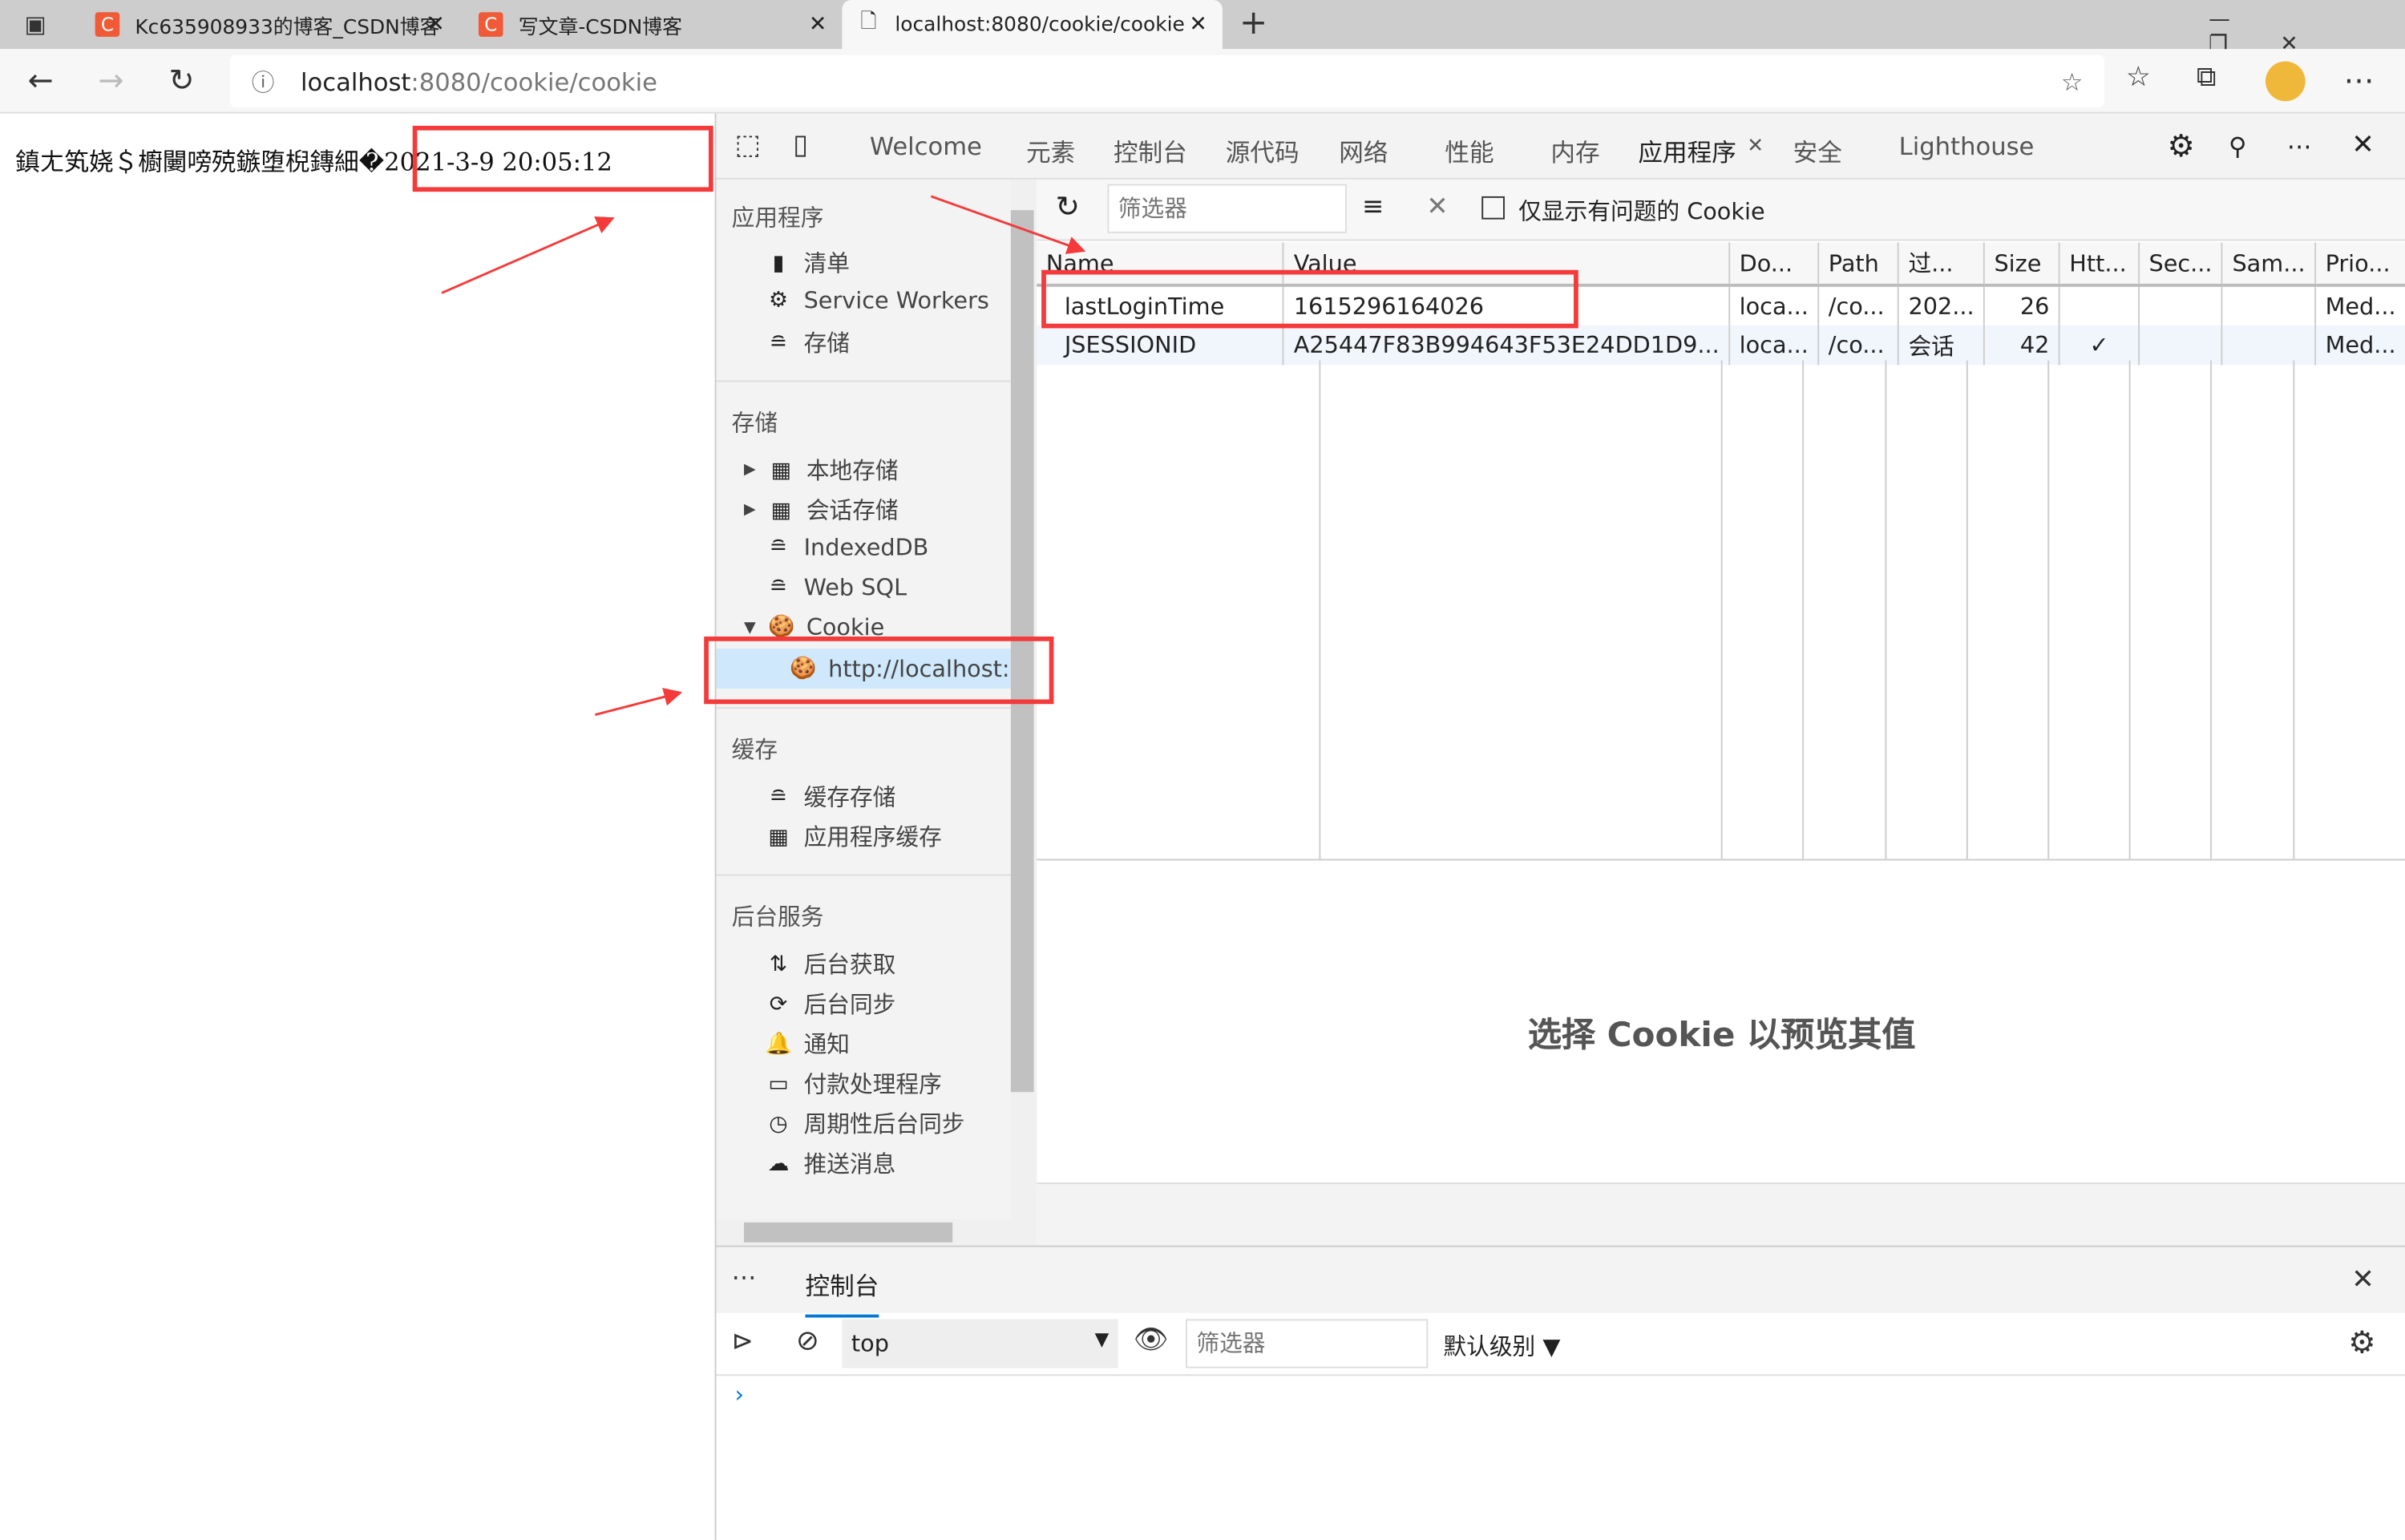  What do you see at coordinates (763, 456) in the screenshot?
I see `annotation-arrows` at bounding box center [763, 456].